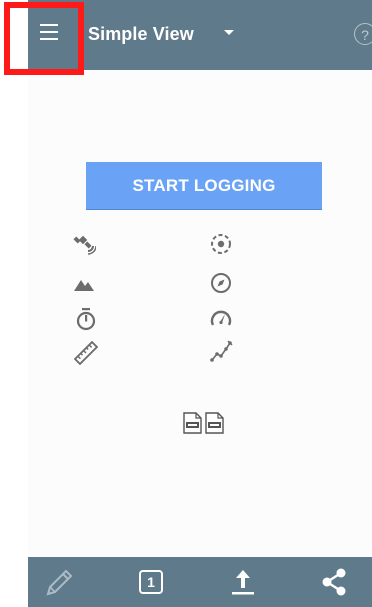  Describe the element at coordinates (14, 303) in the screenshot. I see `left-margin` at that location.